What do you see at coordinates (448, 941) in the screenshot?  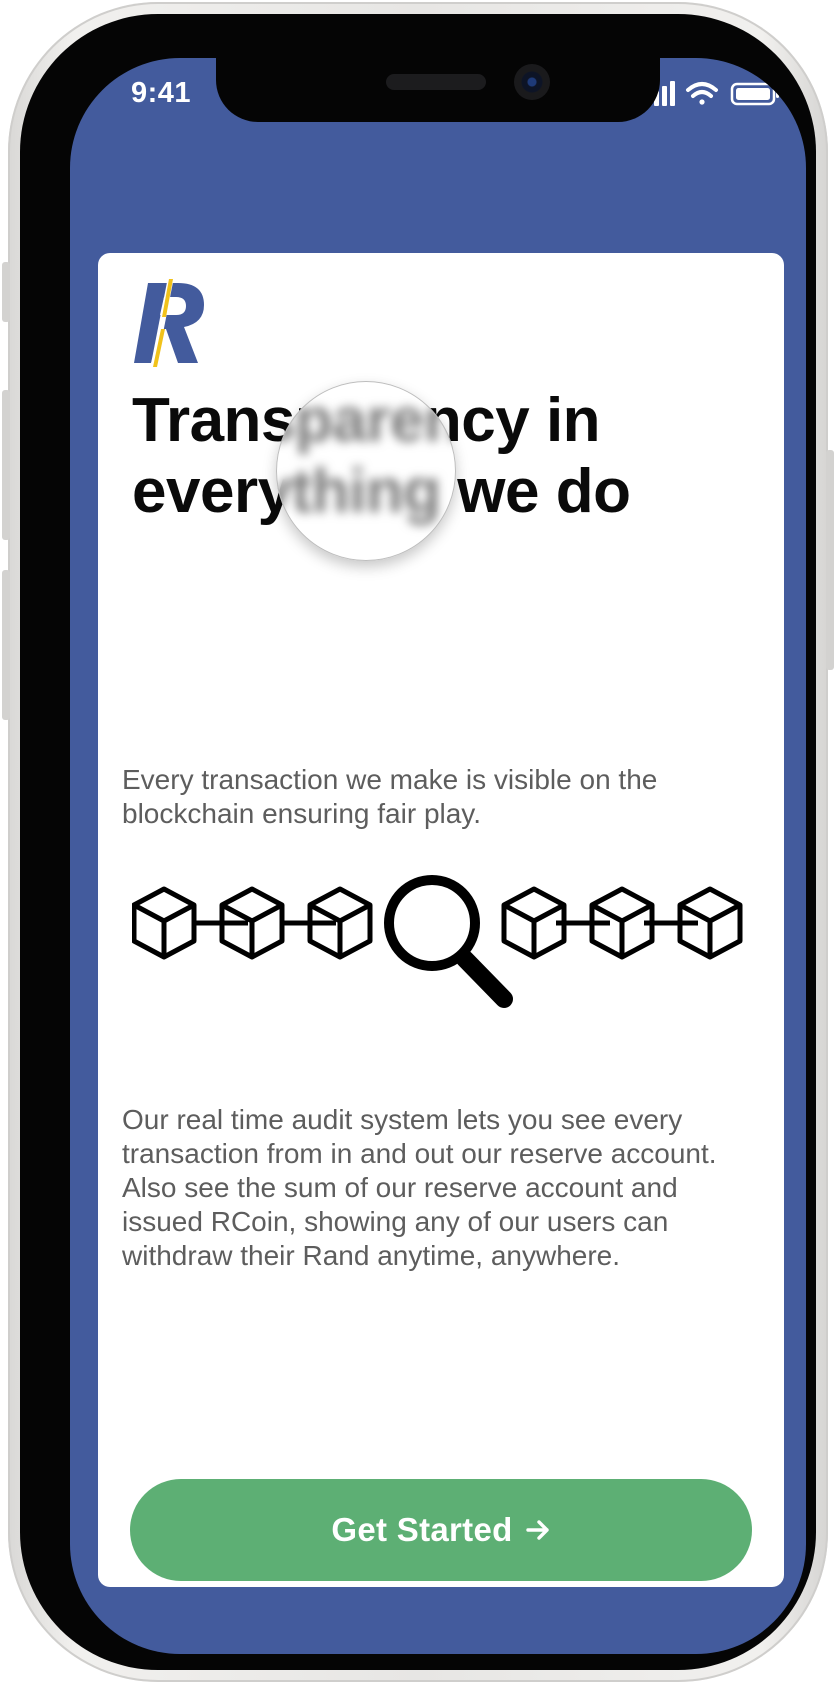 I see `search-icon` at bounding box center [448, 941].